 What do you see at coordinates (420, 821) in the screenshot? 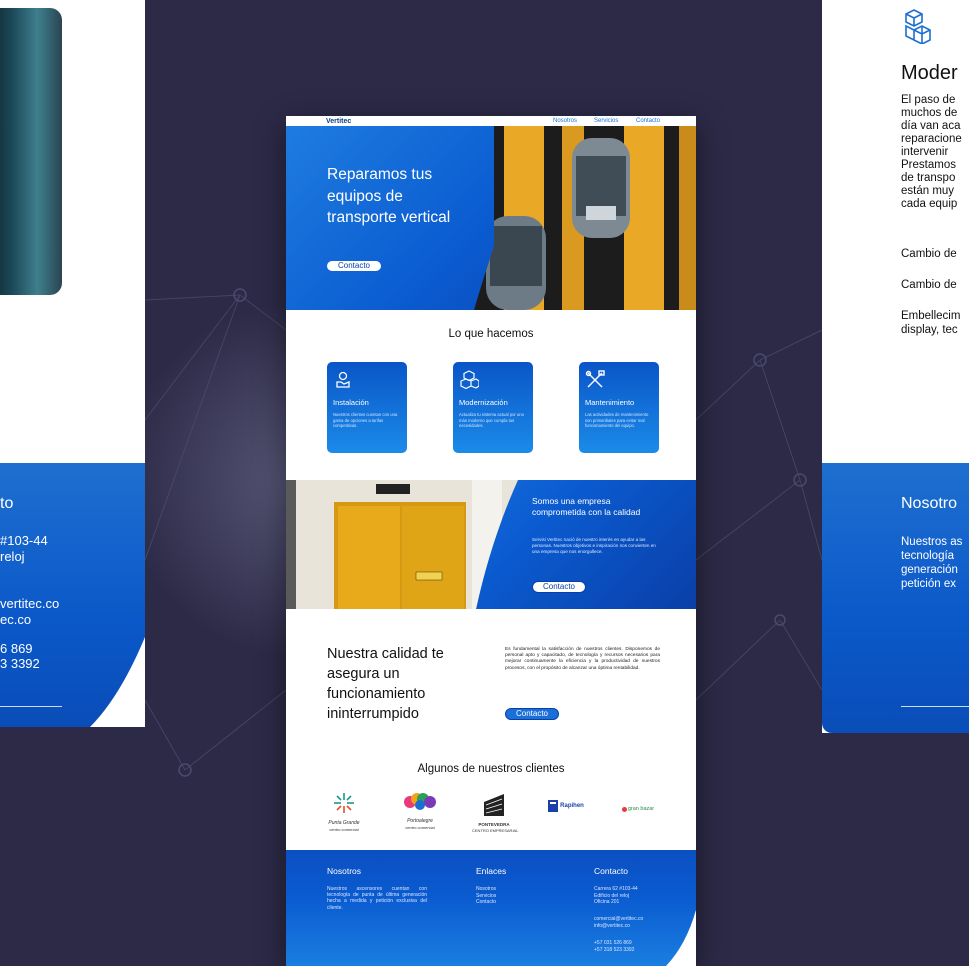
I see `client-name: Portoalegre` at bounding box center [420, 821].